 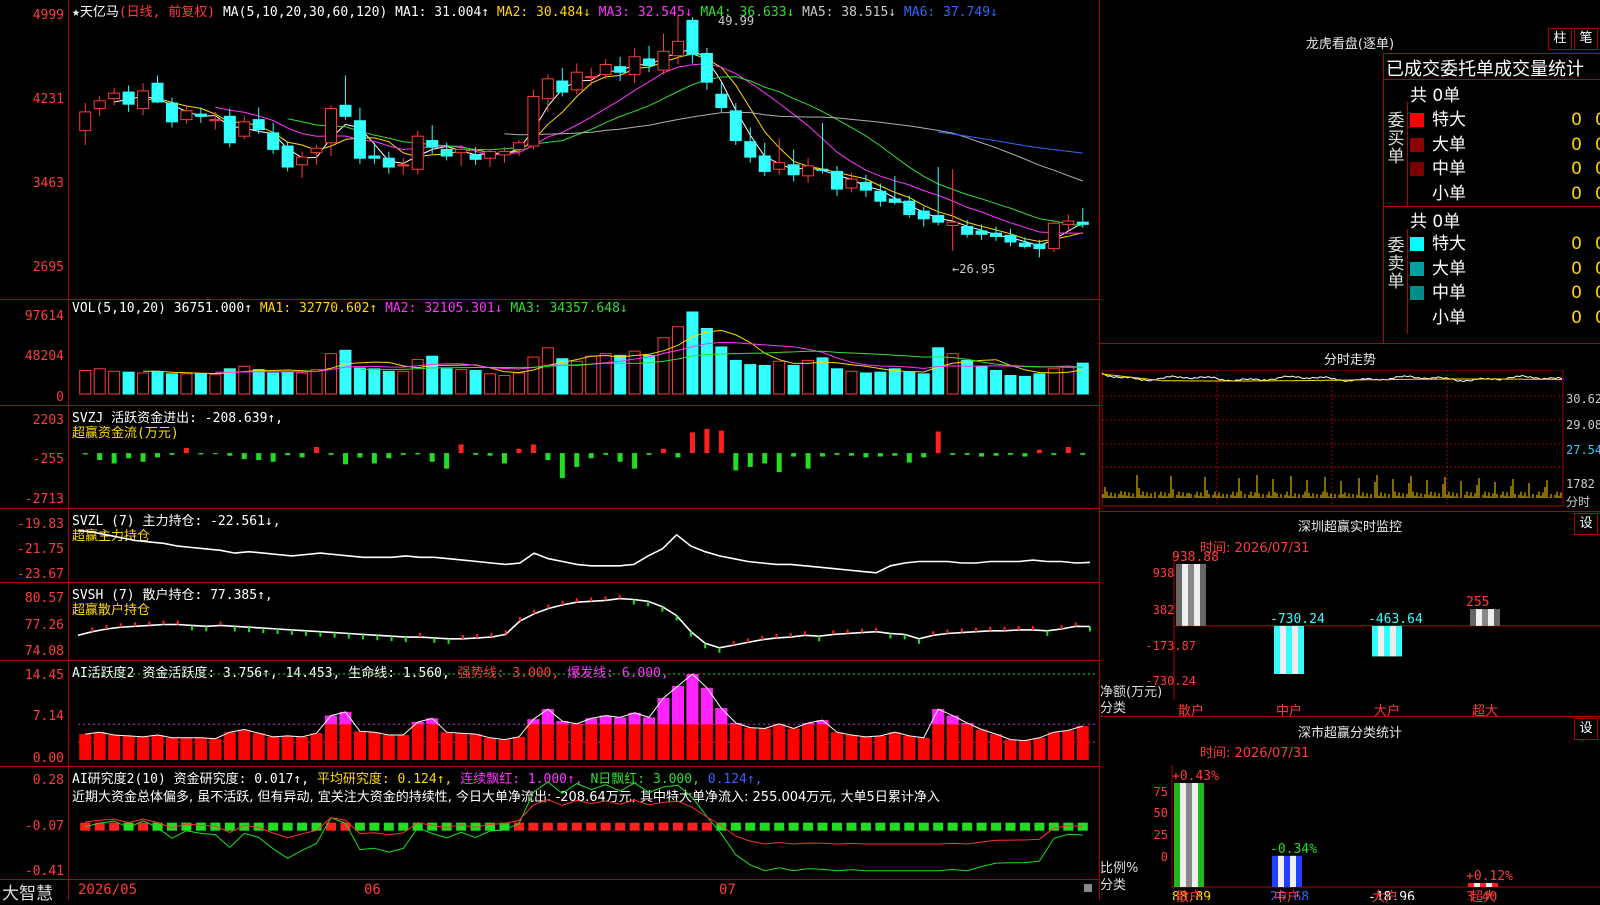 What do you see at coordinates (1505, 141) in the screenshot?
I see `buy-row: 大单00%` at bounding box center [1505, 141].